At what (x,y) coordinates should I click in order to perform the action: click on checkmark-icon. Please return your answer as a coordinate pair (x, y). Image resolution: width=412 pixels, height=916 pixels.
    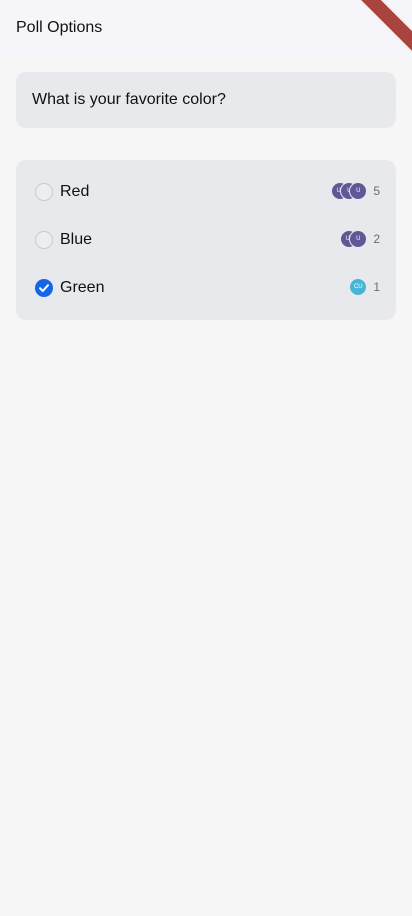
    Looking at the image, I should click on (44, 288).